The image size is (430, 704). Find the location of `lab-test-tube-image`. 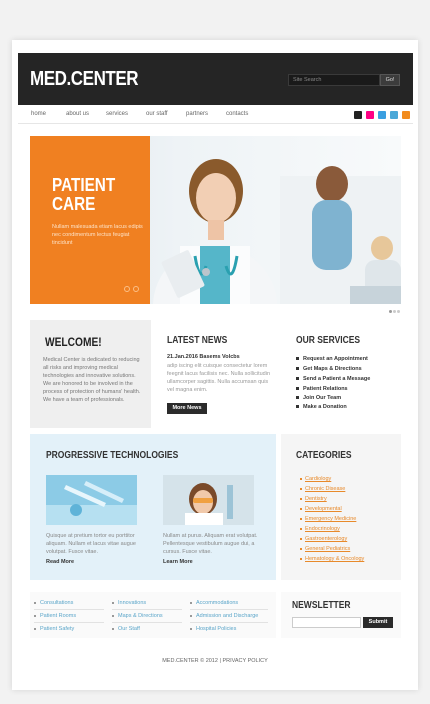

lab-test-tube-image is located at coordinates (91, 500).